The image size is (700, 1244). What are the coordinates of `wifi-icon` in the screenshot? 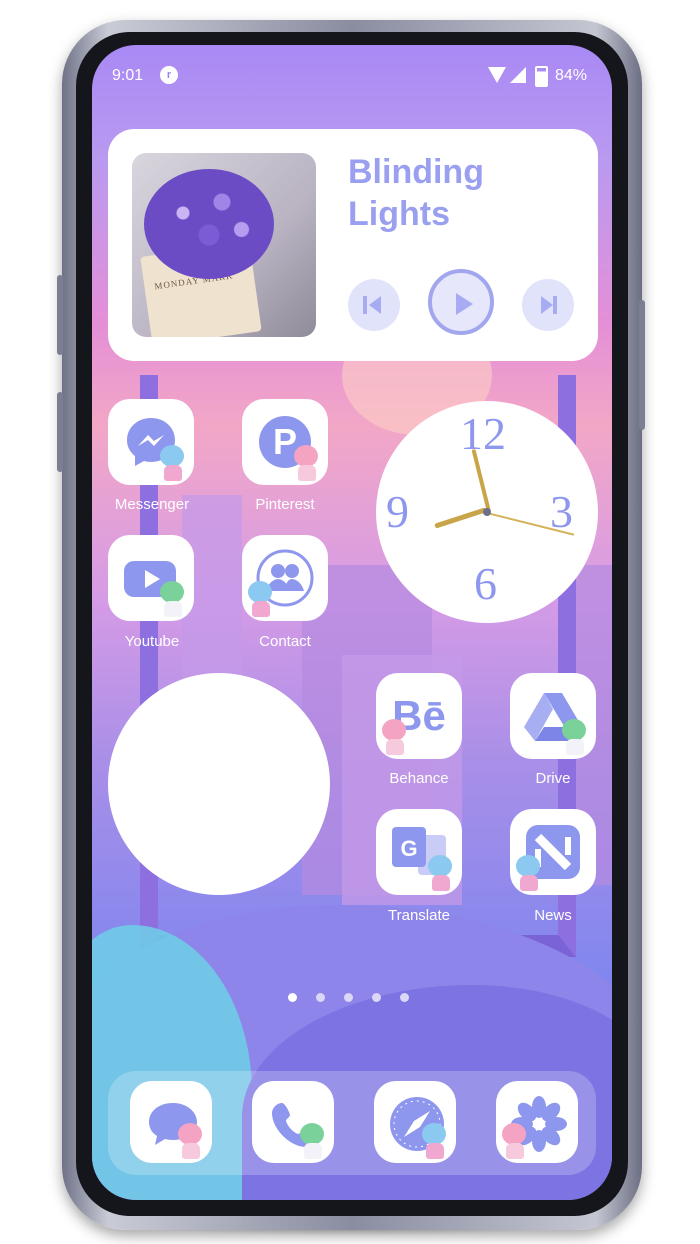 It's located at (497, 75).